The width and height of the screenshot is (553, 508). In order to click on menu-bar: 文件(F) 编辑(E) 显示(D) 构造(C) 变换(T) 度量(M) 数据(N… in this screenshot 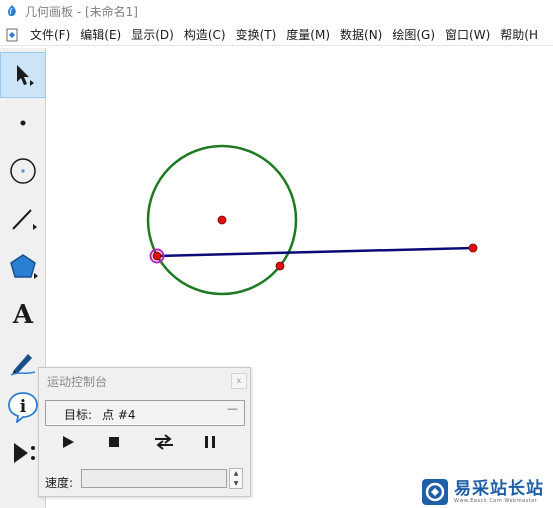, I will do `click(276, 35)`.